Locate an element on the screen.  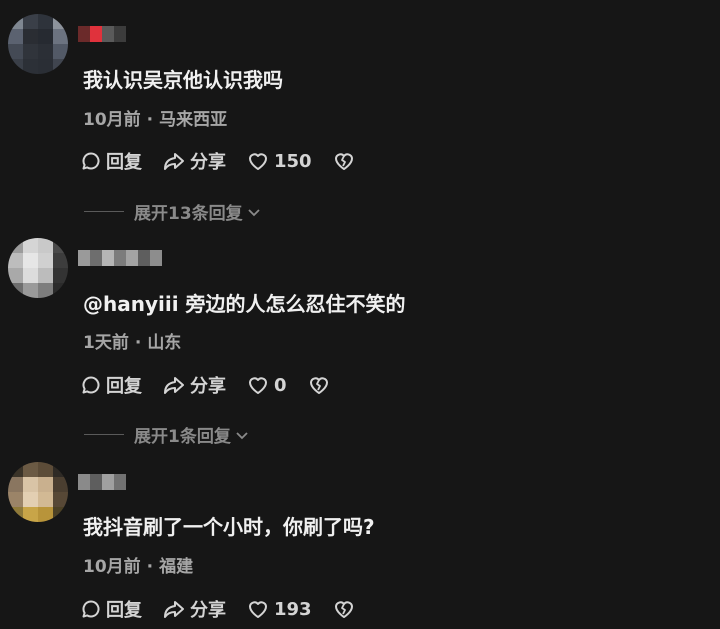
expand-replies-button: 展开13条回复 is located at coordinates (173, 211).